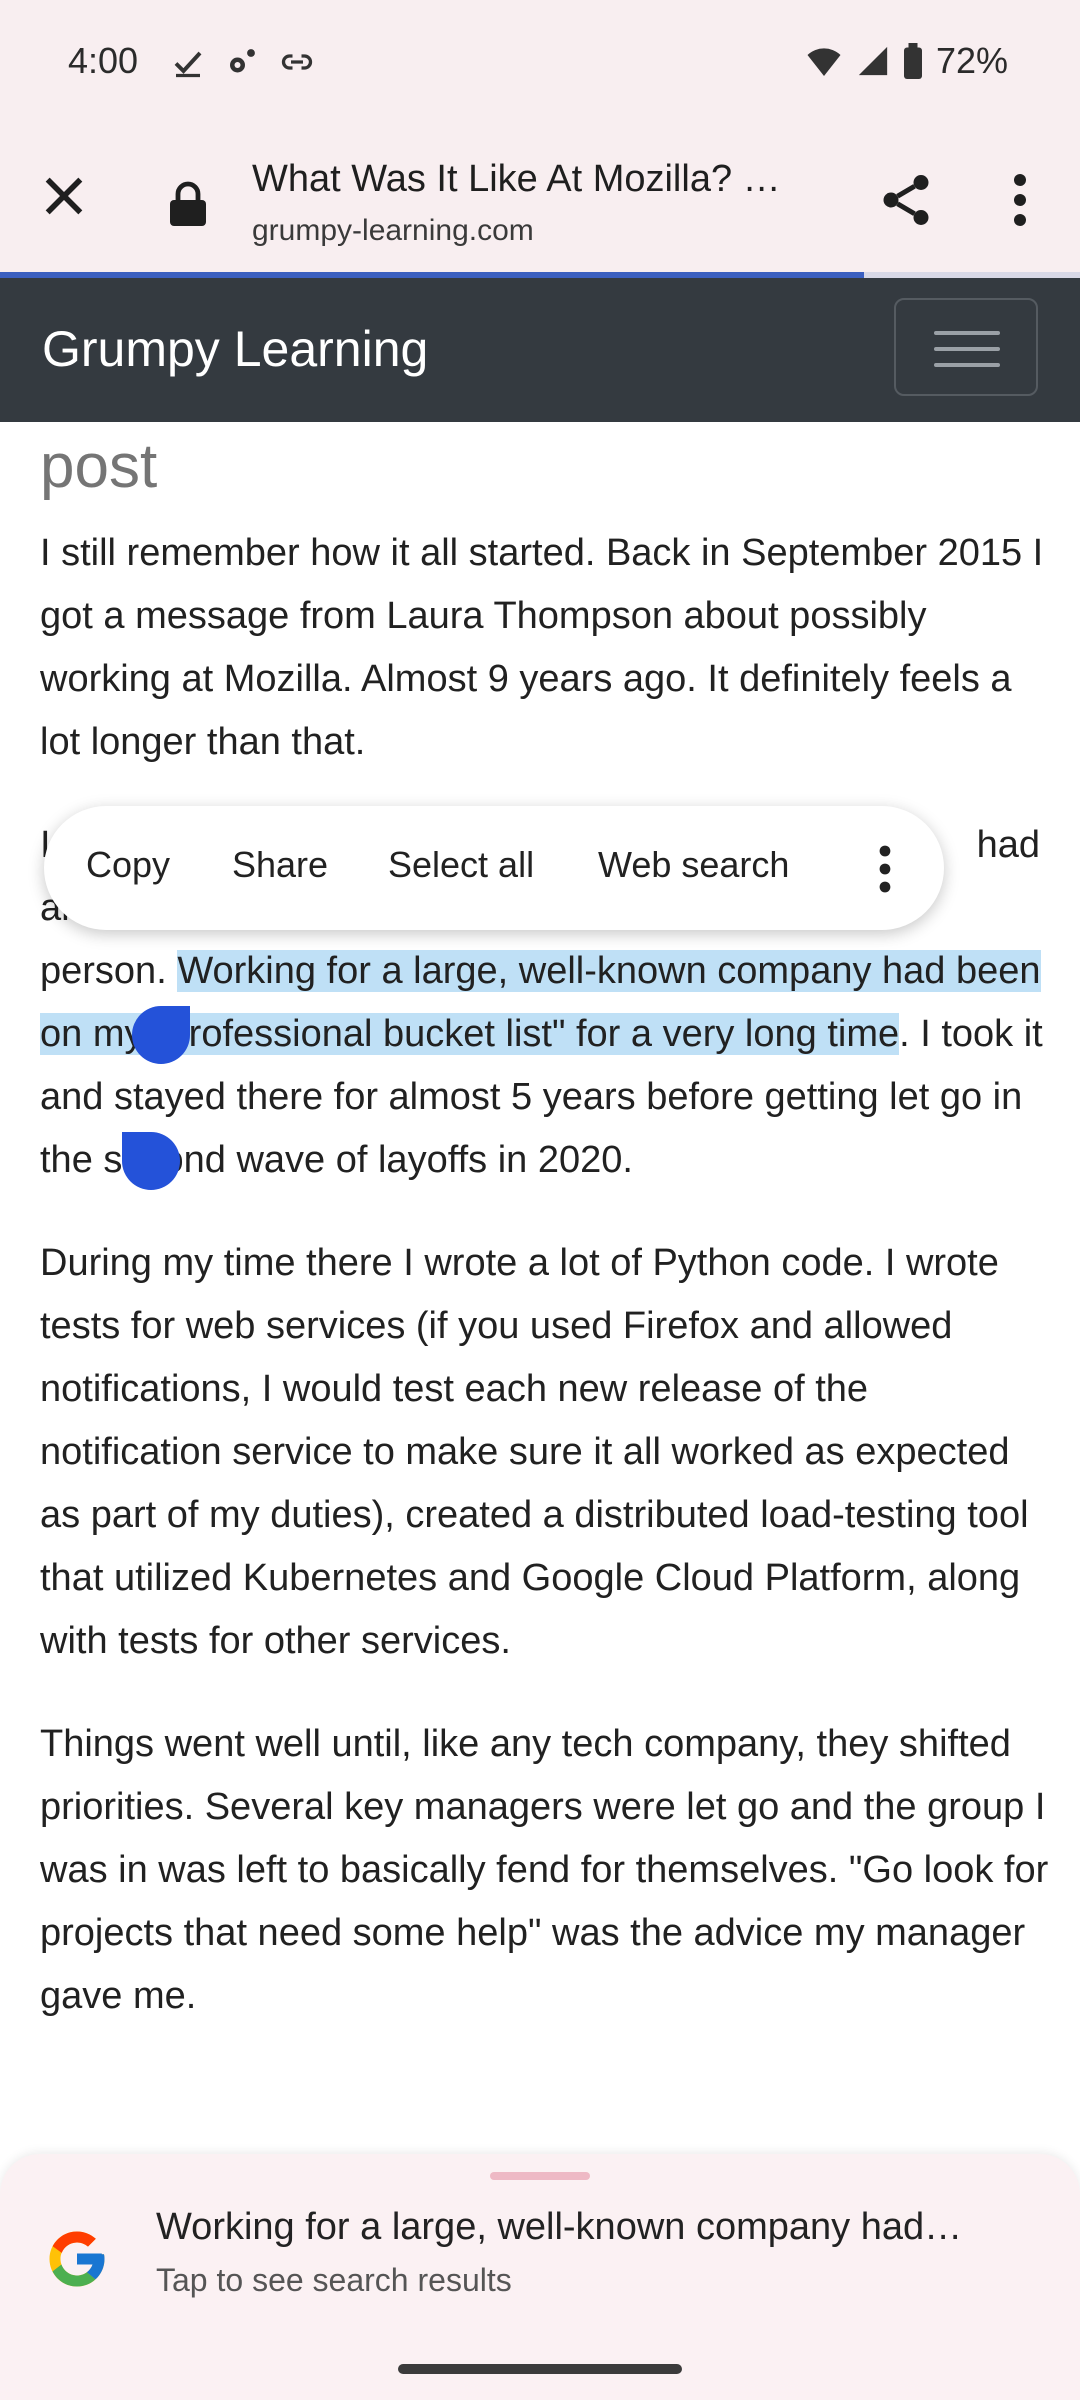 The height and width of the screenshot is (2400, 1080). What do you see at coordinates (334, 2280) in the screenshot?
I see `search-subtitle: Tap to see search results` at bounding box center [334, 2280].